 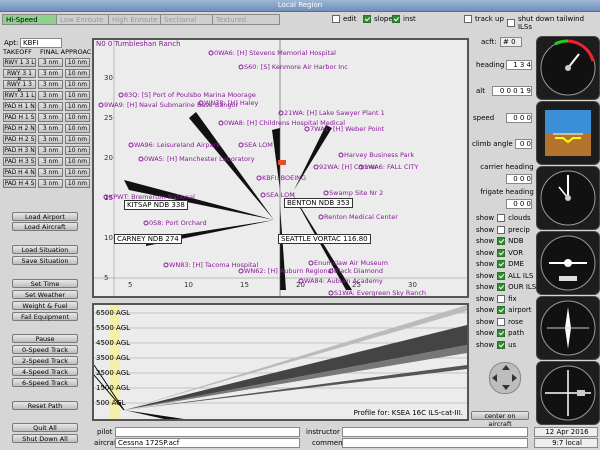 I want to click on map-place-label: 7WA1: [H] Weber Point, so click(x=347, y=129).